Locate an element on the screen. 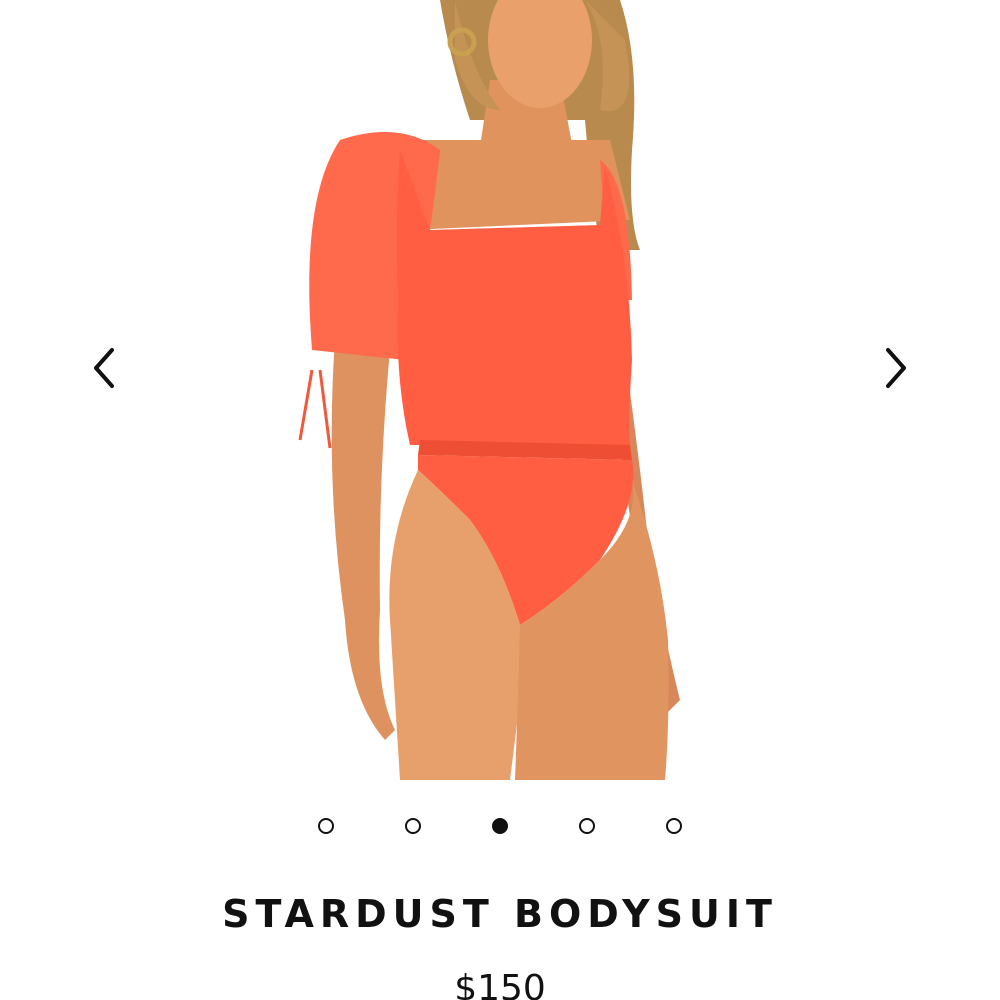 The width and height of the screenshot is (1000, 1000). chevron-right-icon is located at coordinates (896, 368).